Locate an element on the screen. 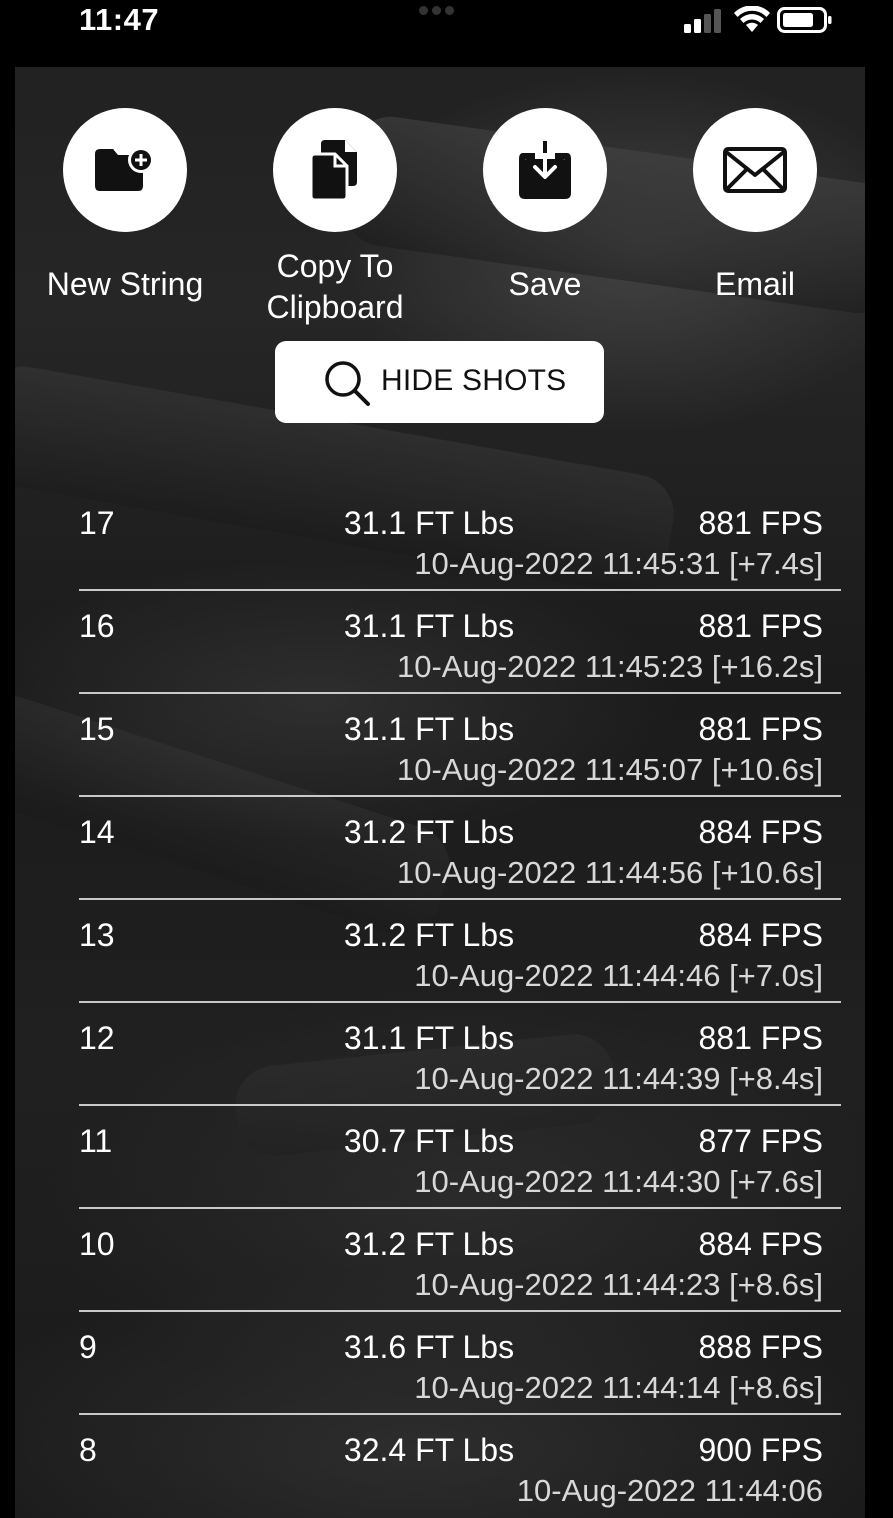 This screenshot has width=893, height=1518. search-icon is located at coordinates (347, 383).